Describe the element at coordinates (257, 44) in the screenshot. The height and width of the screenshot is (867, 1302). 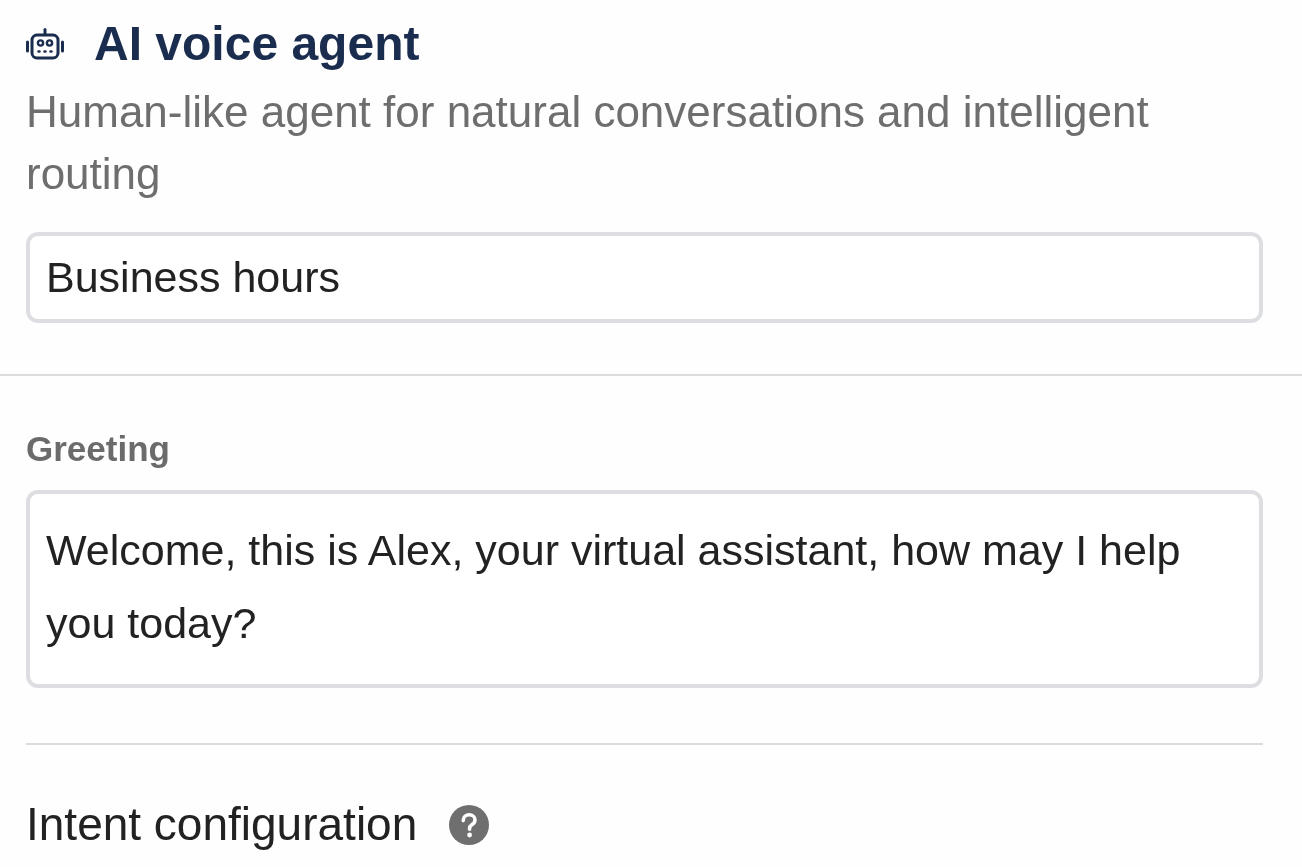
I see `panel-title: AI voice agent` at that location.